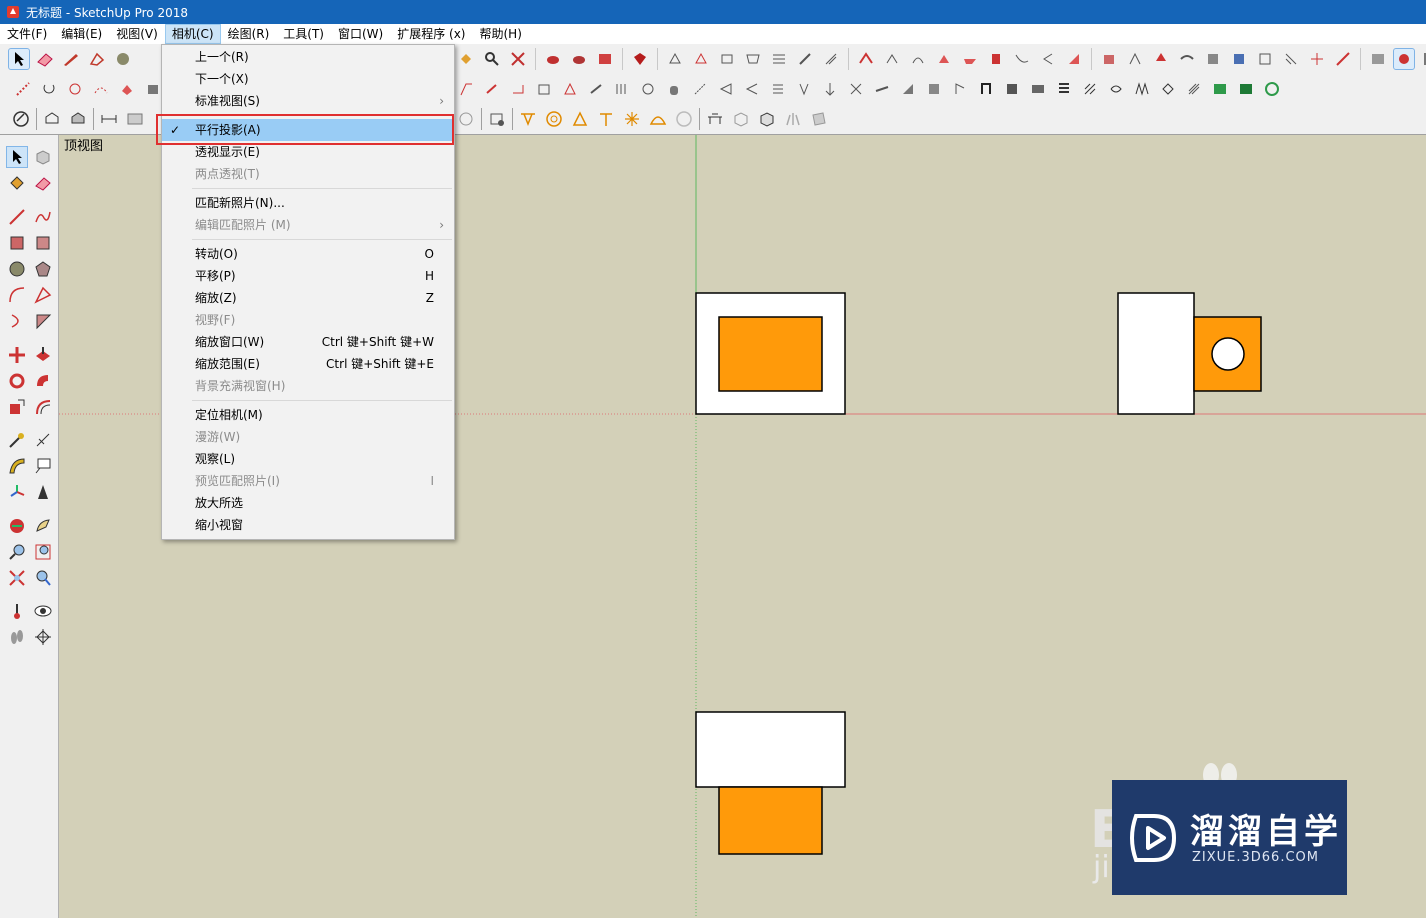  Describe the element at coordinates (360, 34) in the screenshot. I see `menu-window: 窗口(W)` at that location.